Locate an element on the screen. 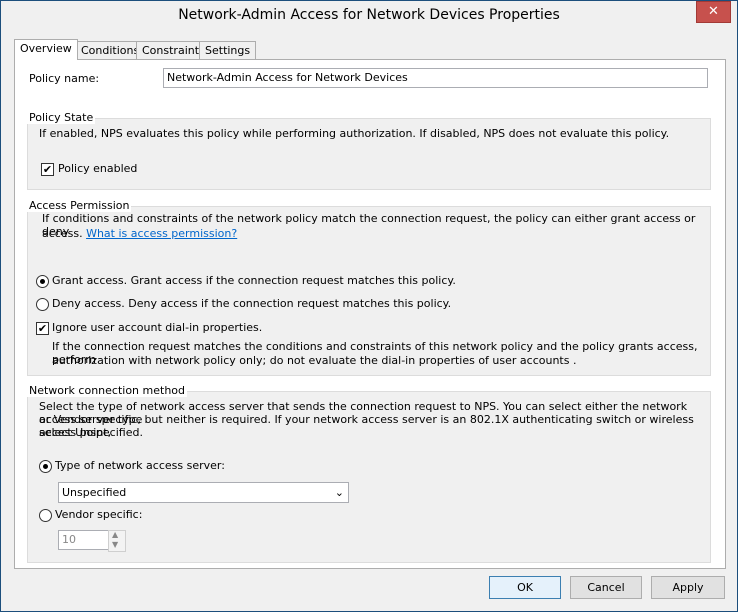 The width and height of the screenshot is (738, 612). access-permission-description-end: access. is located at coordinates (62, 233).